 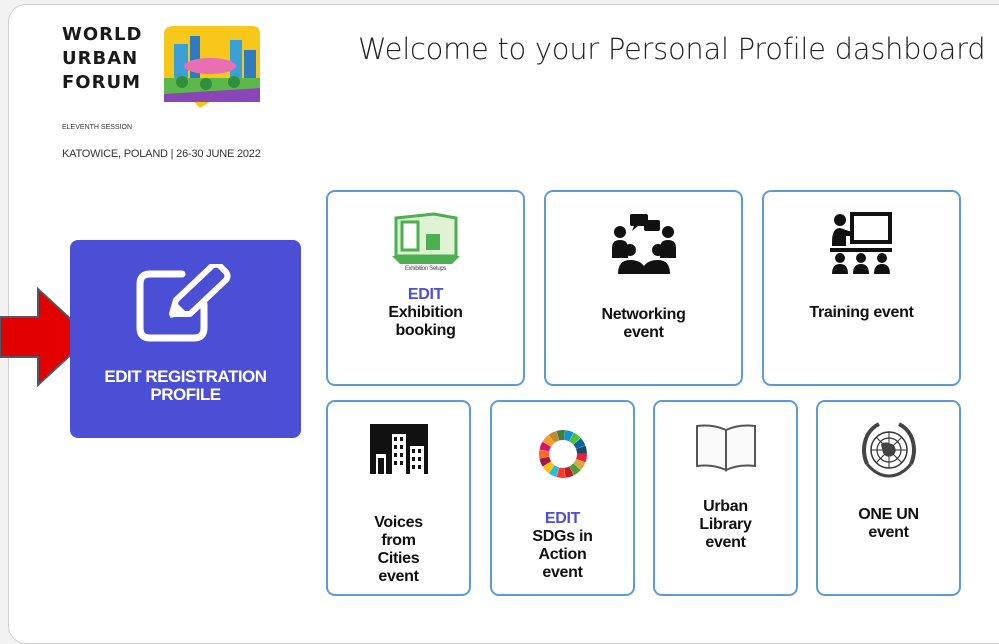 What do you see at coordinates (425, 294) in the screenshot?
I see `exhibition-edit-label: EDIT` at bounding box center [425, 294].